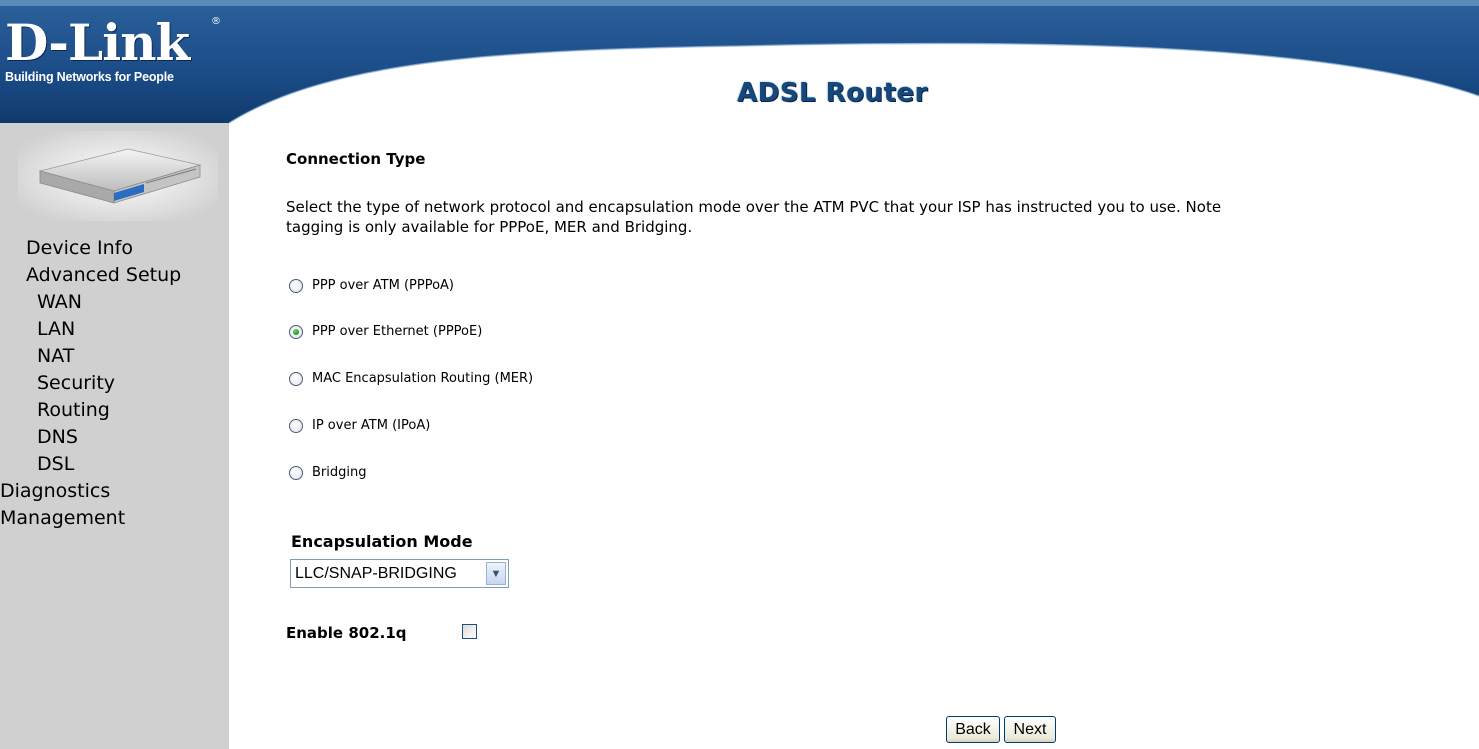  What do you see at coordinates (397, 331) in the screenshot?
I see `protocol-label: PPP over Ethernet (PPPoE)` at bounding box center [397, 331].